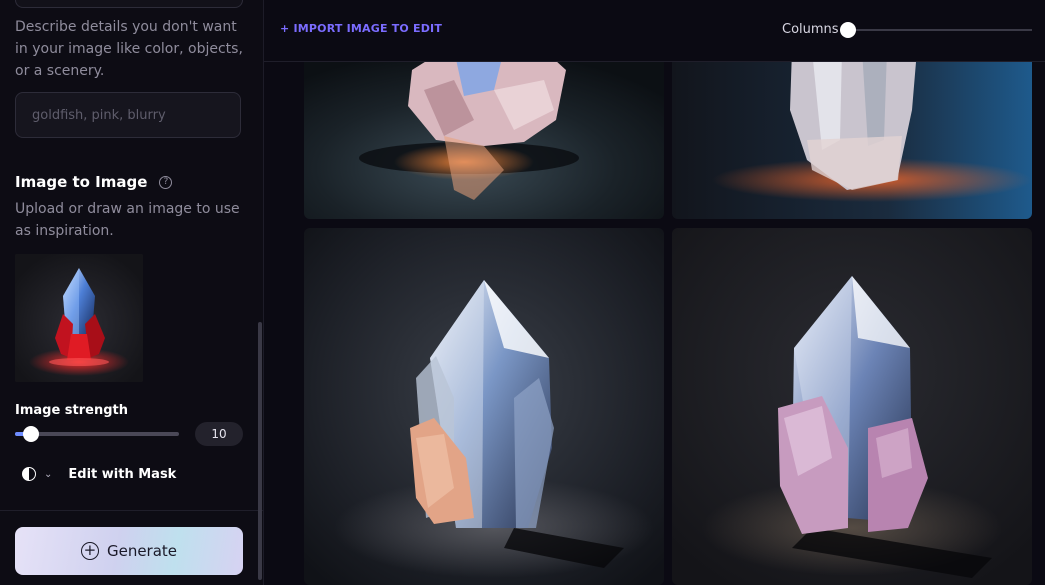 Image resolution: width=1045 pixels, height=585 pixels. What do you see at coordinates (131, 510) in the screenshot?
I see `sidebar-divider` at bounding box center [131, 510].